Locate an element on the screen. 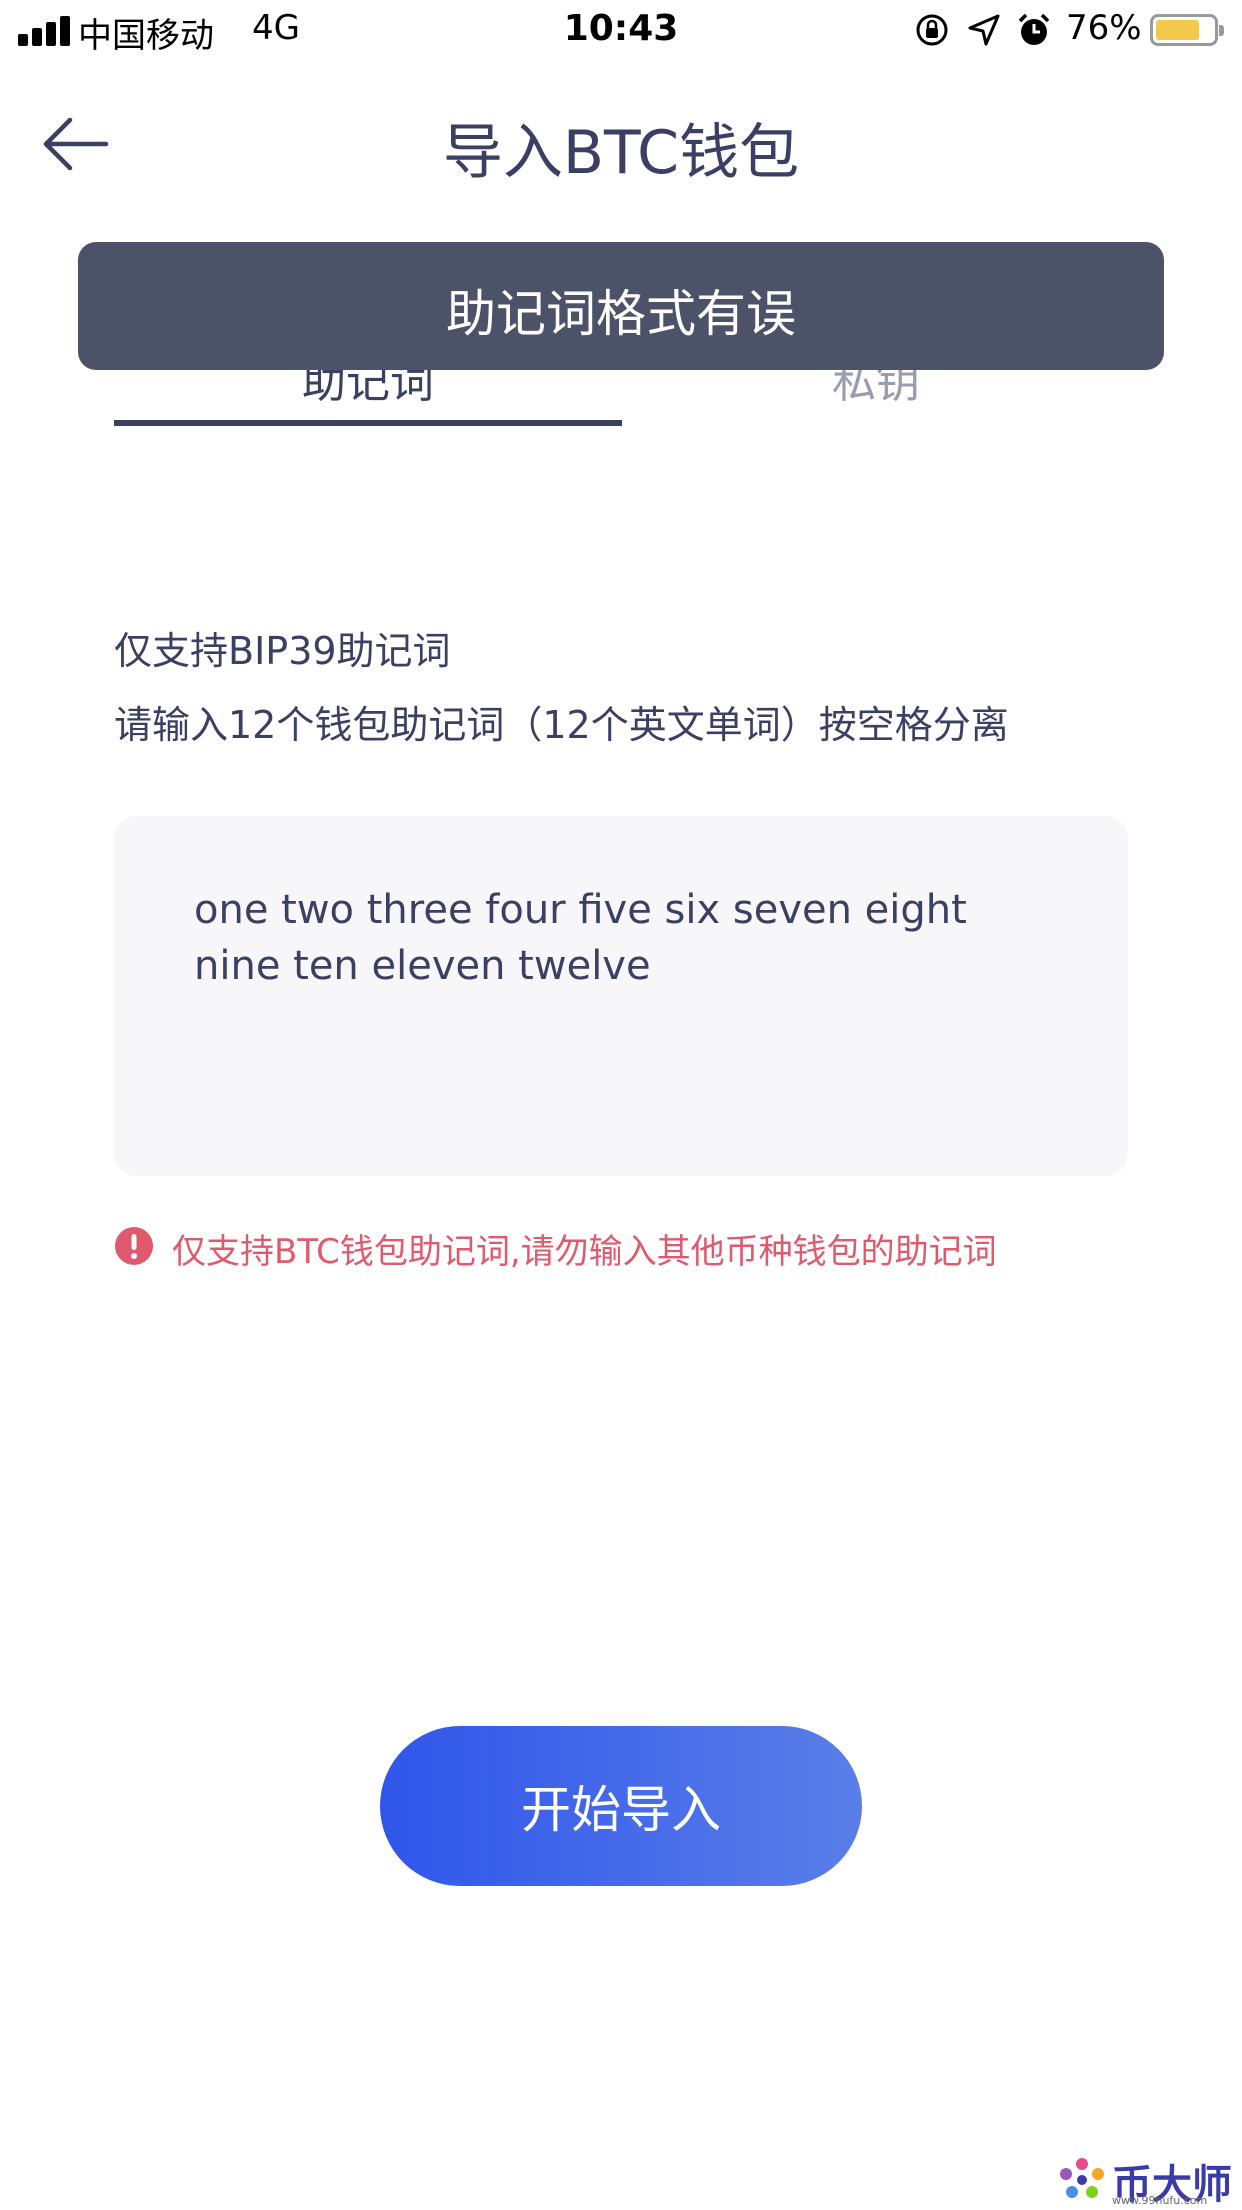 The image size is (1242, 2210). battery-icon is located at coordinates (1187, 30).